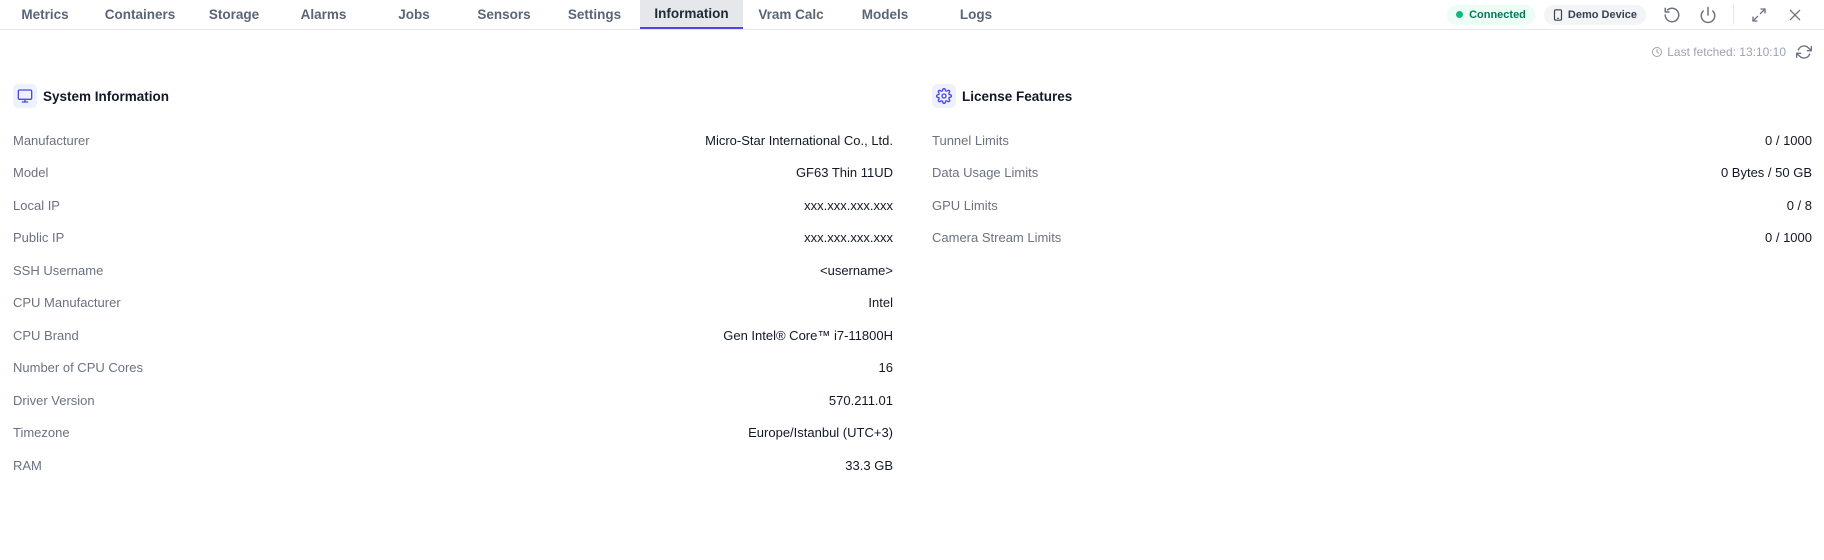 The image size is (1824, 560). Describe the element at coordinates (860, 400) in the screenshot. I see `info-value: 570.211.01` at that location.